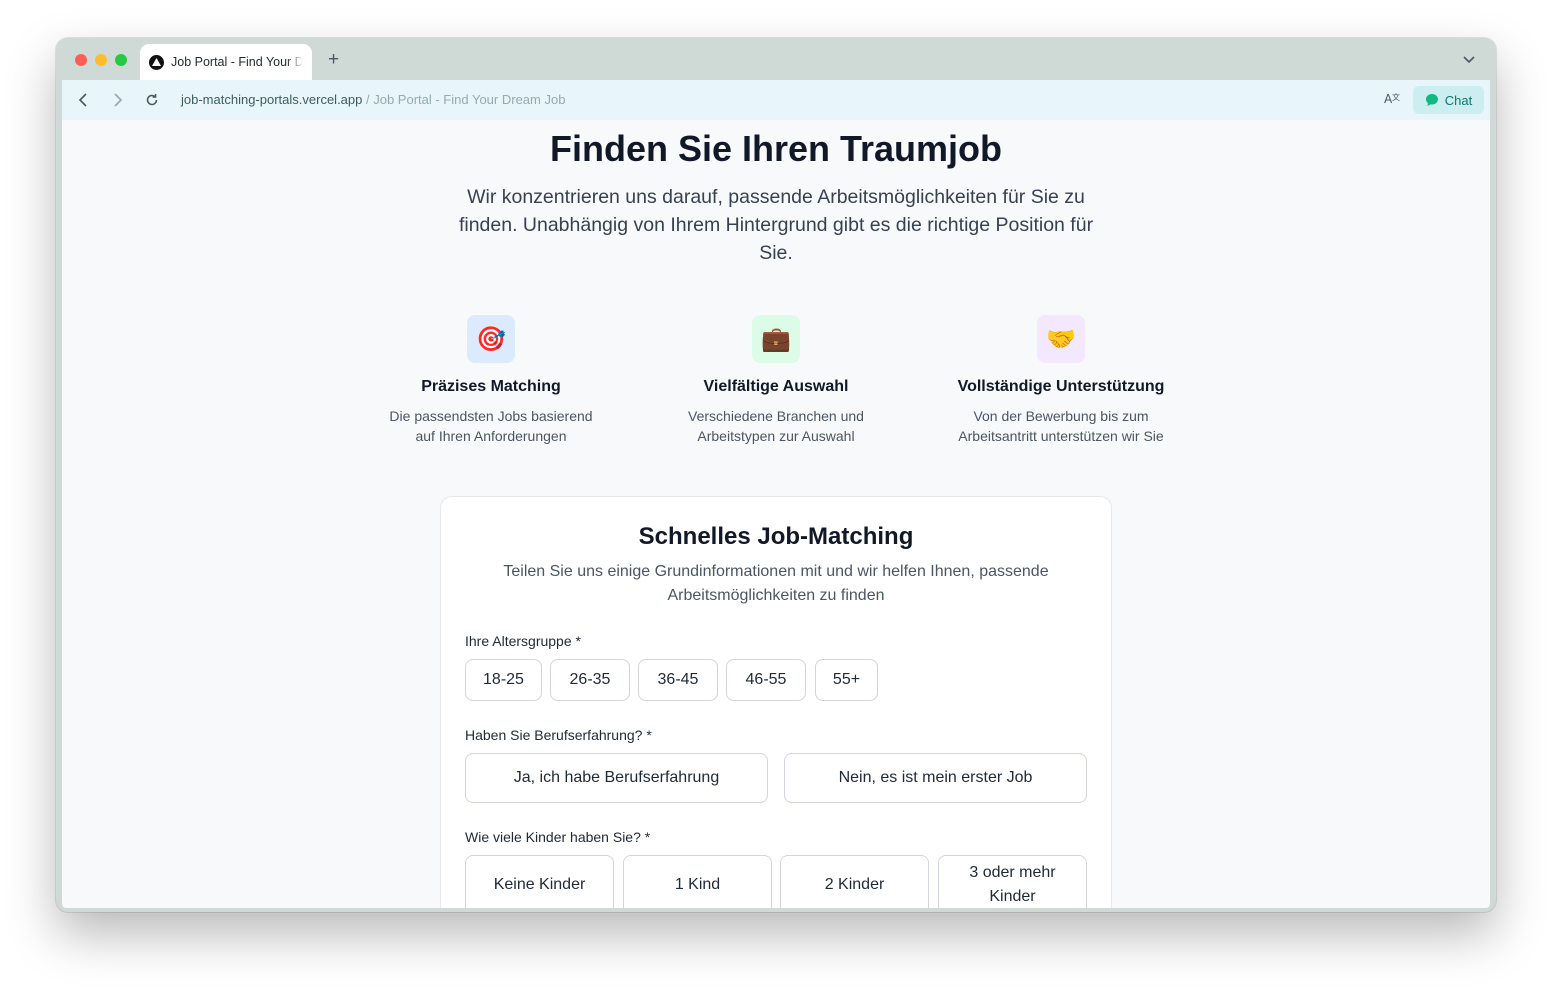 The width and height of the screenshot is (1552, 987). Describe the element at coordinates (590, 680) in the screenshot. I see `age-option-26-35: 26-35` at that location.